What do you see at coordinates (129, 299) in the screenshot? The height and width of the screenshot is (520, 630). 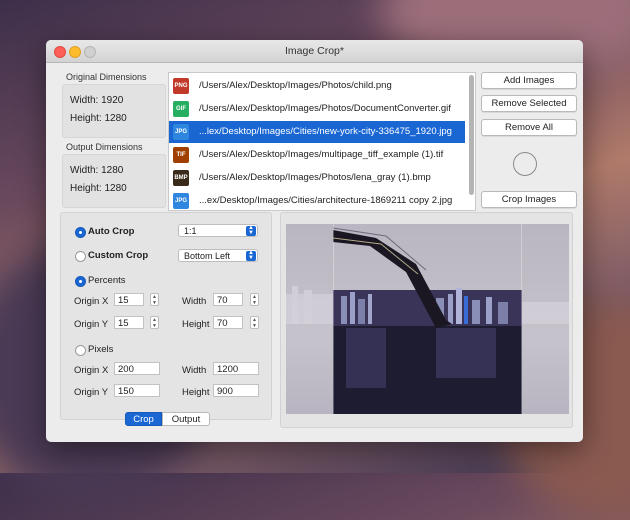 I see `percent-origin-x-field: 15` at bounding box center [129, 299].